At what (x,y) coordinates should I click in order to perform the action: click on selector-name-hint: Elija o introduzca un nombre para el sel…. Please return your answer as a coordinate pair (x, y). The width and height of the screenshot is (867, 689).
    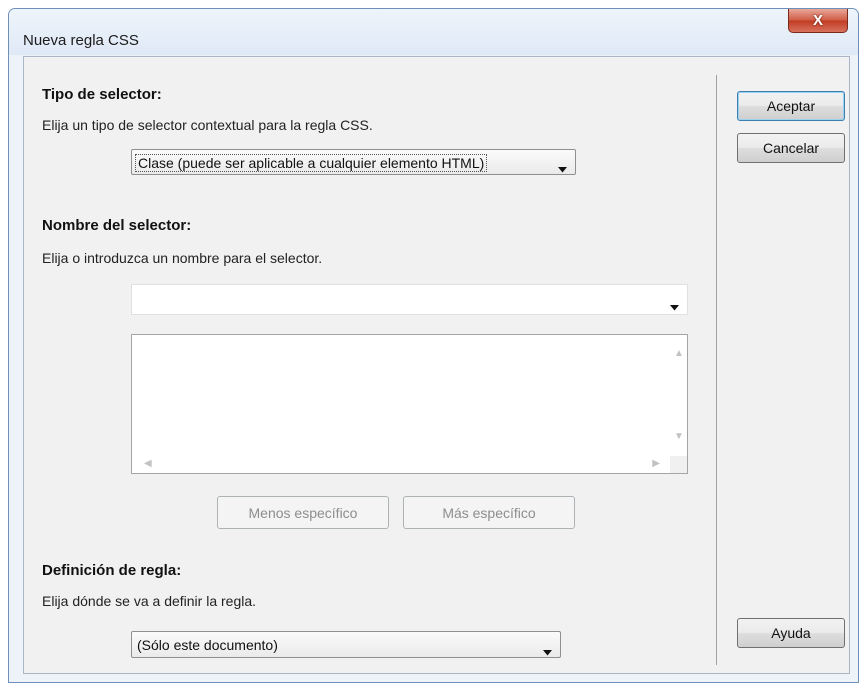
    Looking at the image, I should click on (182, 258).